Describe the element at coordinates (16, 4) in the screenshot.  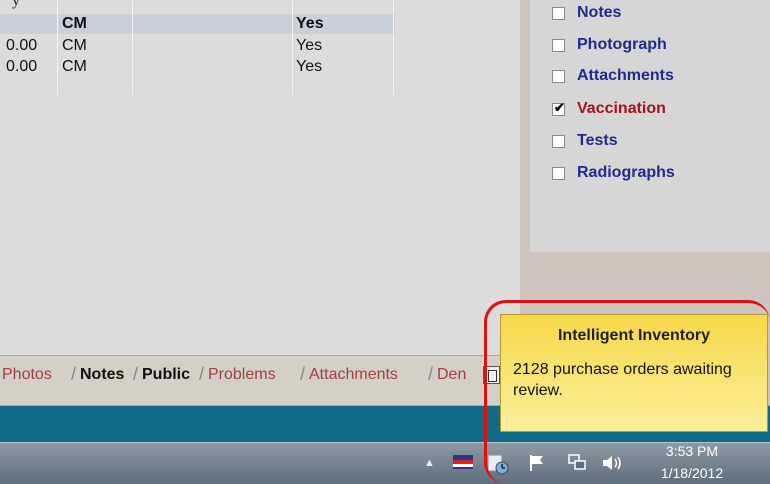
I see `grid-peek-text: y` at that location.